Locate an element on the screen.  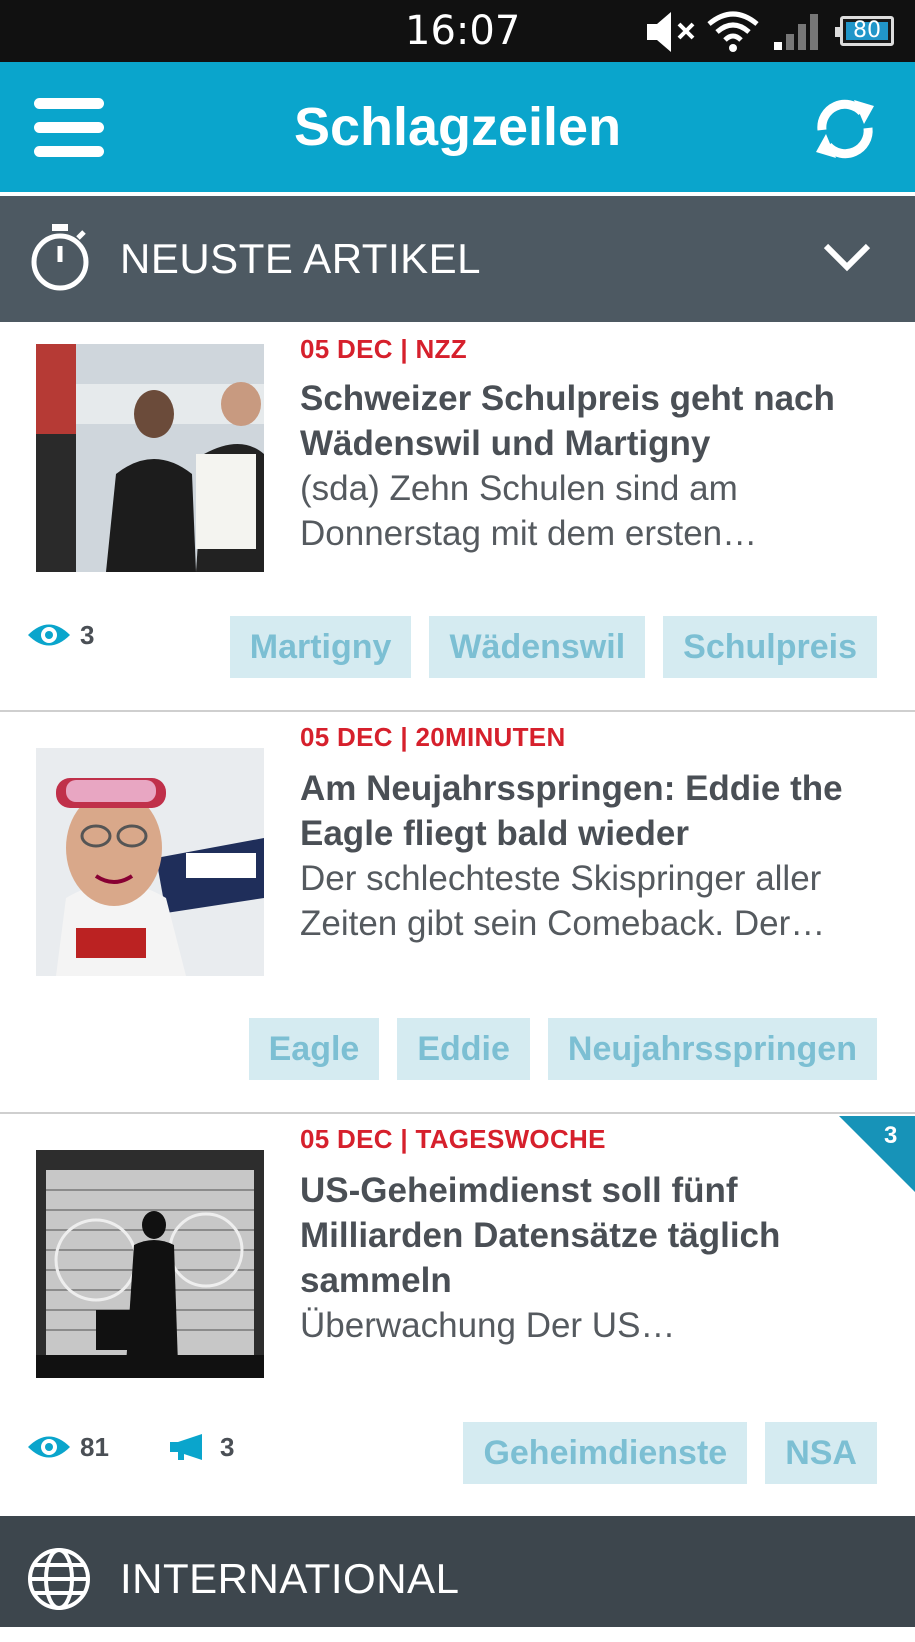
tag-chip: NSA is located at coordinates (821, 1453).